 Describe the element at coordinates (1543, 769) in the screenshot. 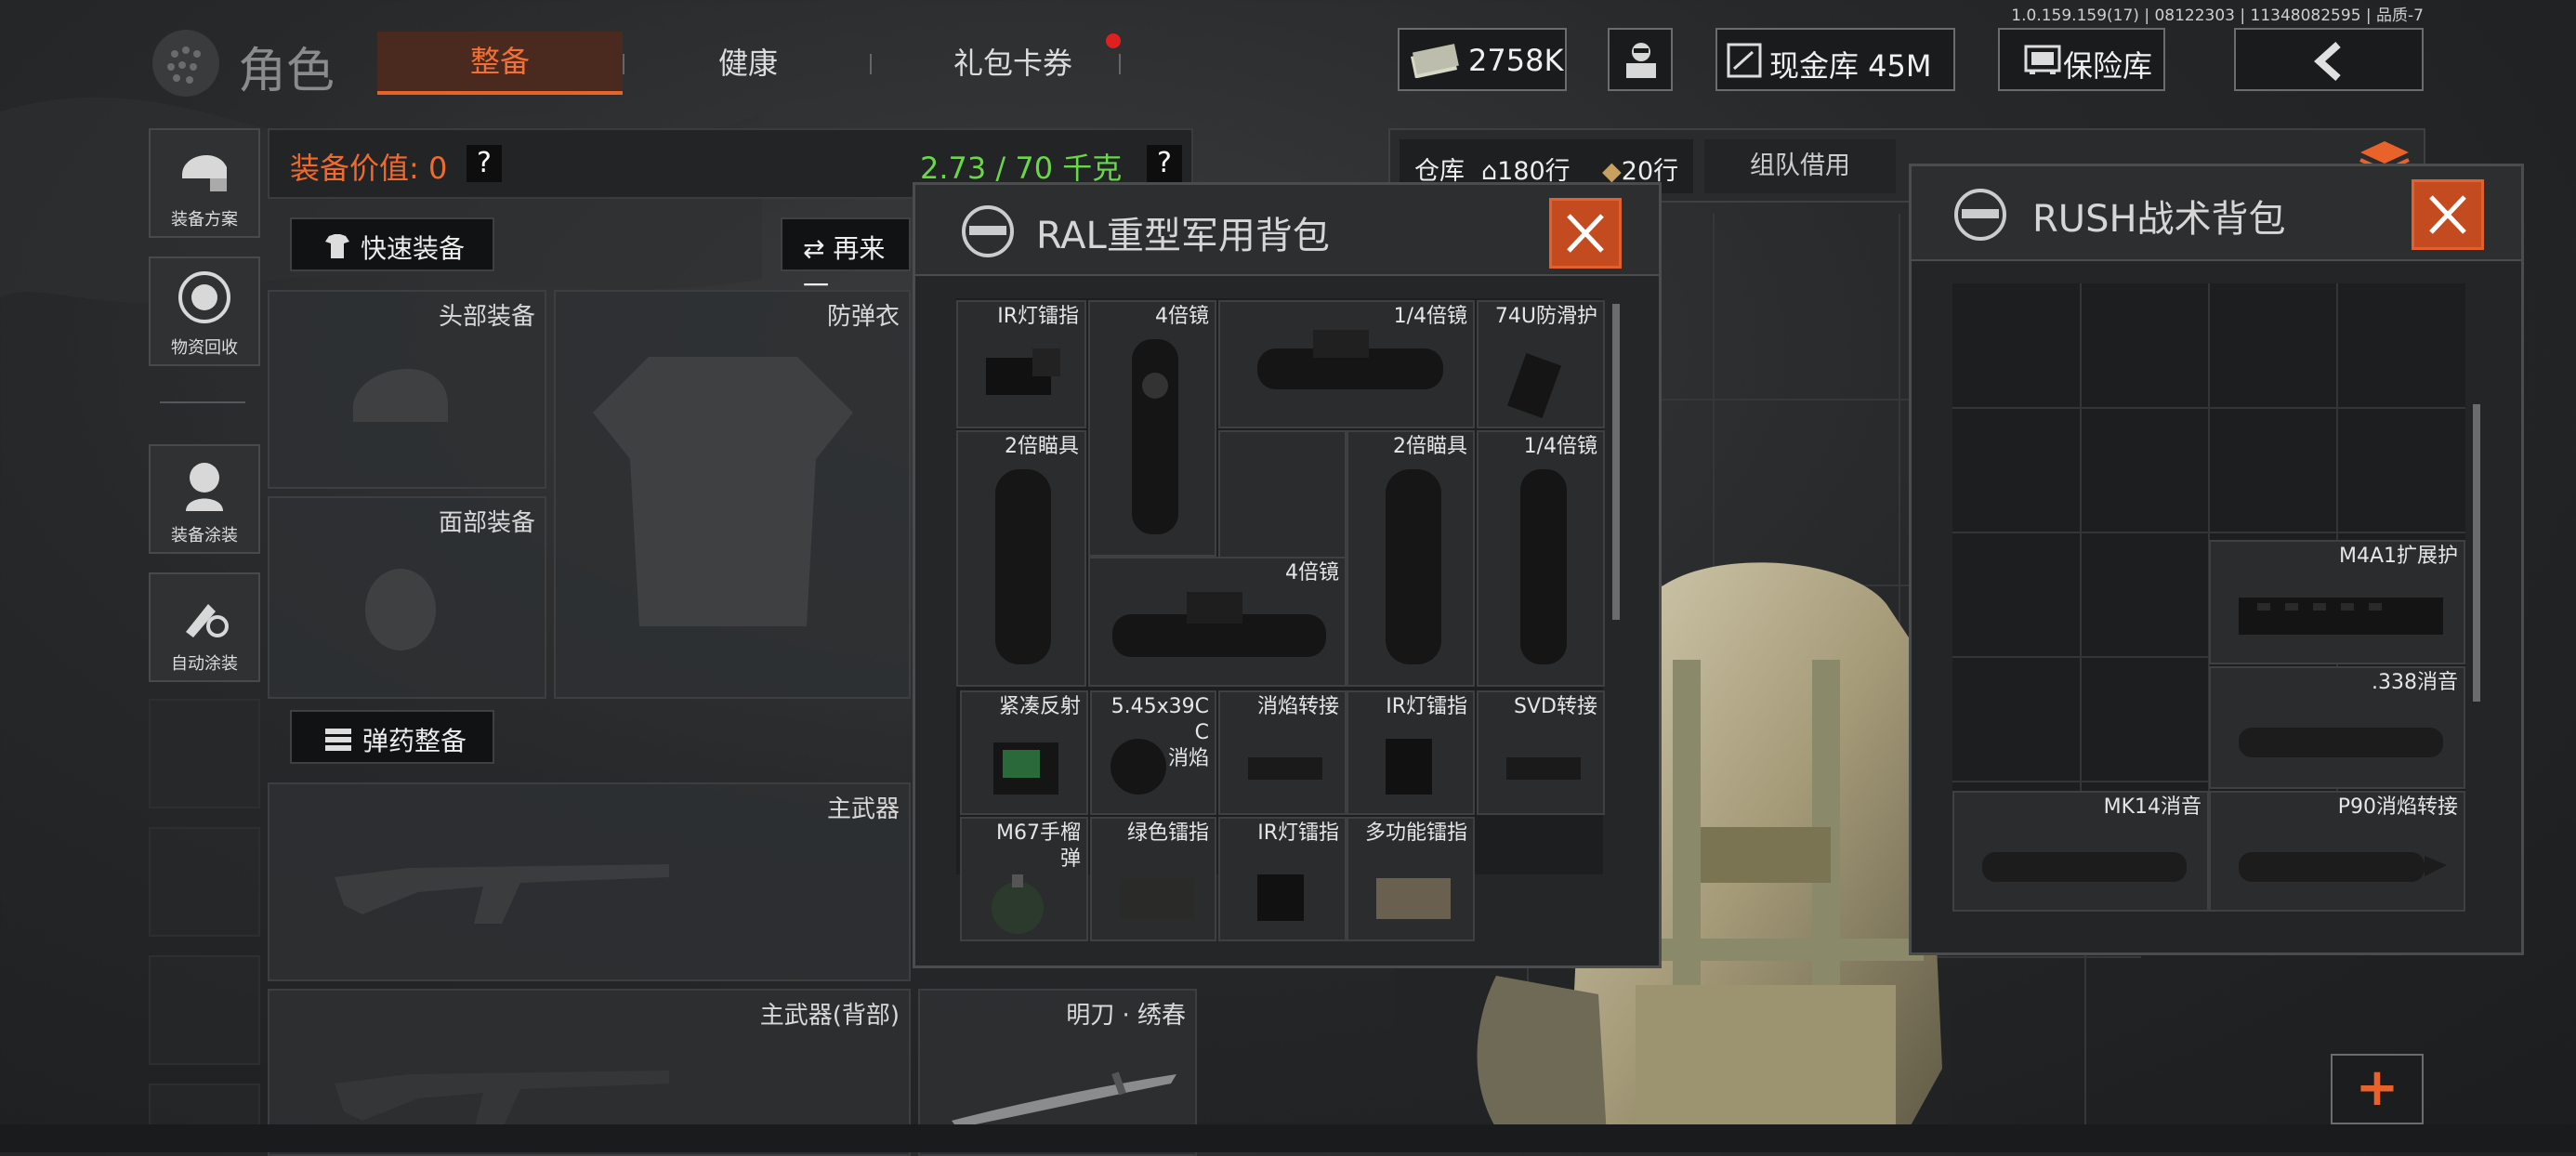

I see `adapter-icon` at that location.